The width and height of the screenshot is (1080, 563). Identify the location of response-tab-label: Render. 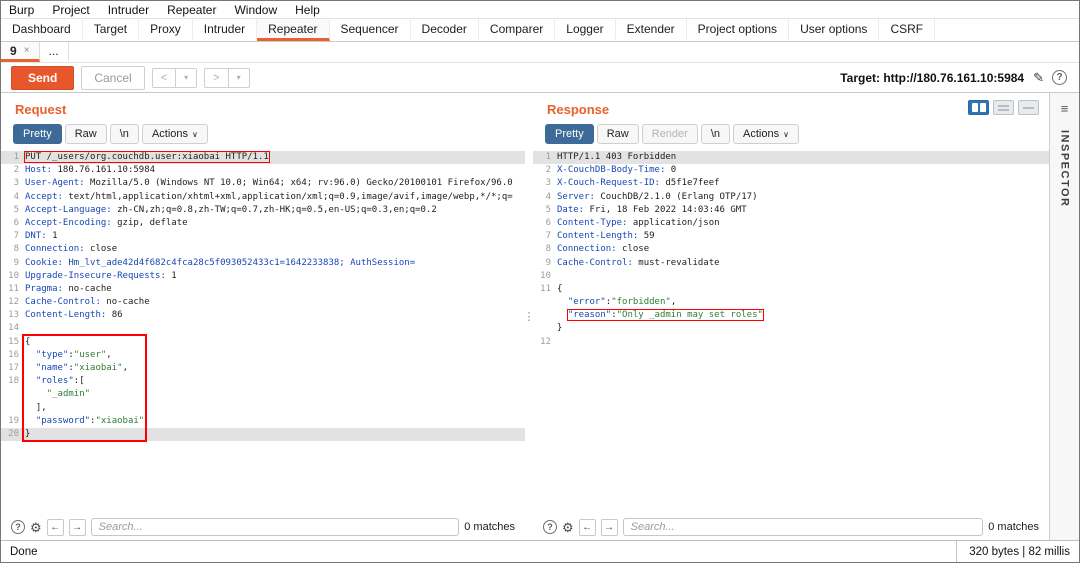
(669, 134).